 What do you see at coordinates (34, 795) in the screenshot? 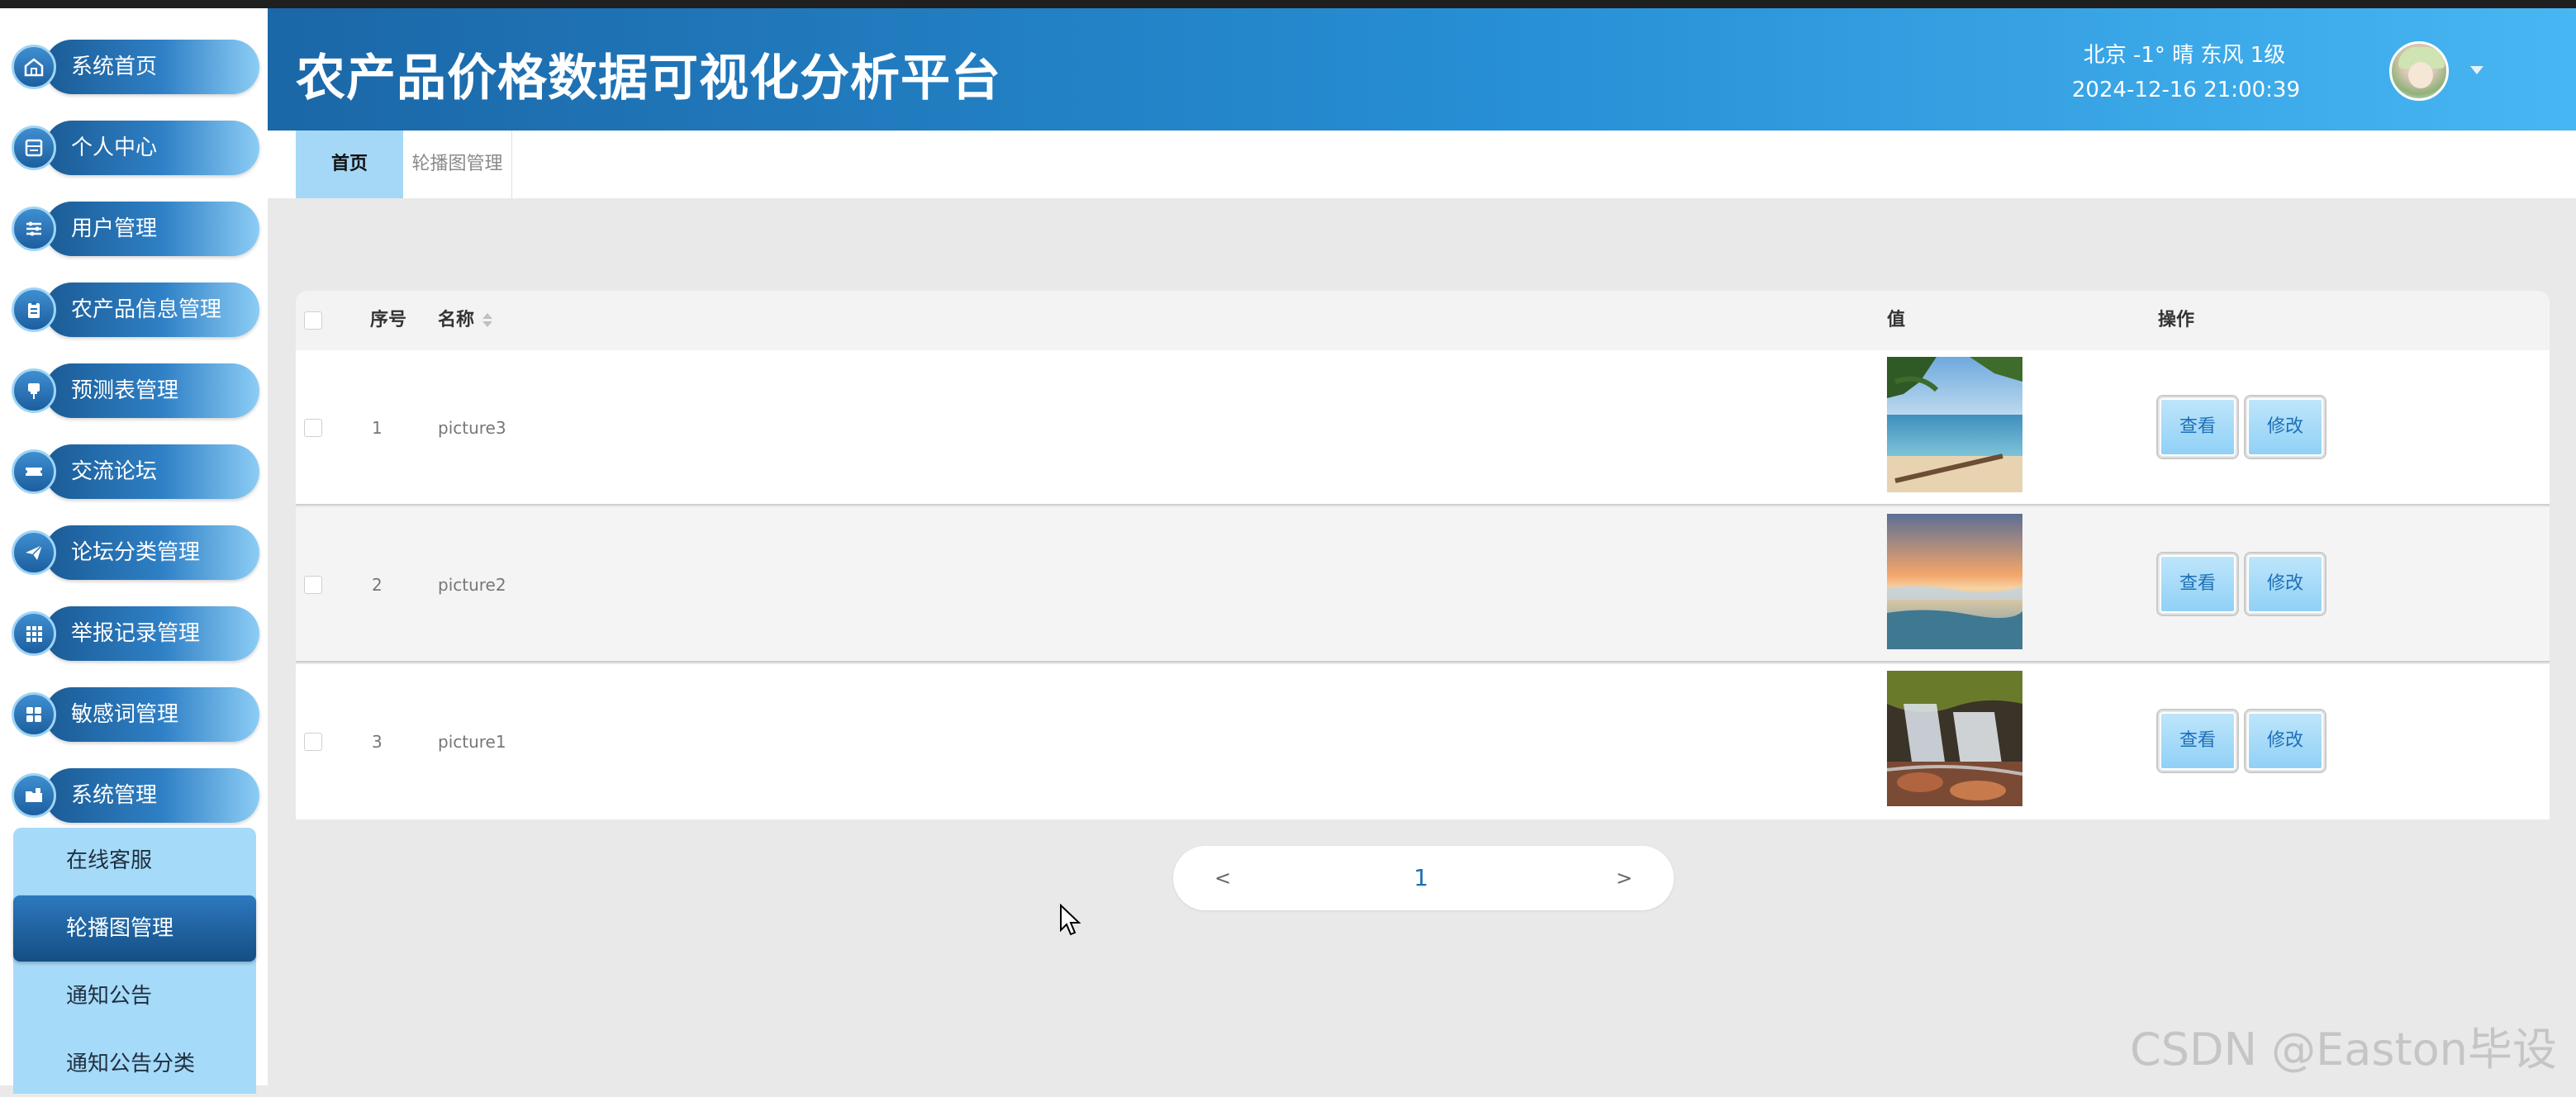
I see `folder-icon` at bounding box center [34, 795].